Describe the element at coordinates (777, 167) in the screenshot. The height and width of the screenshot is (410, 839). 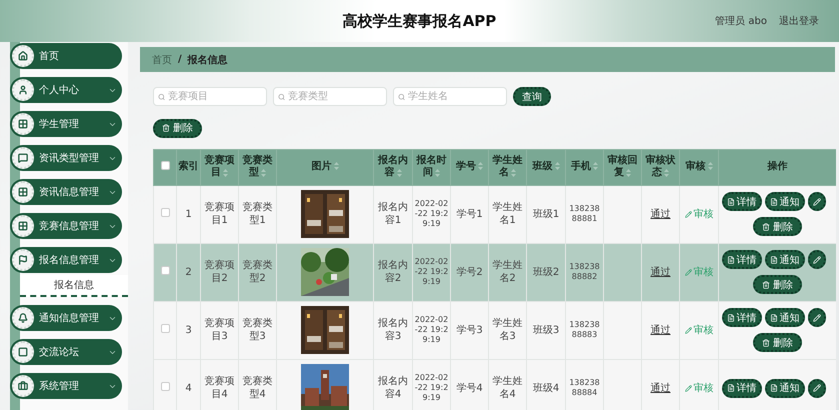
I see `column-header: 操作` at that location.